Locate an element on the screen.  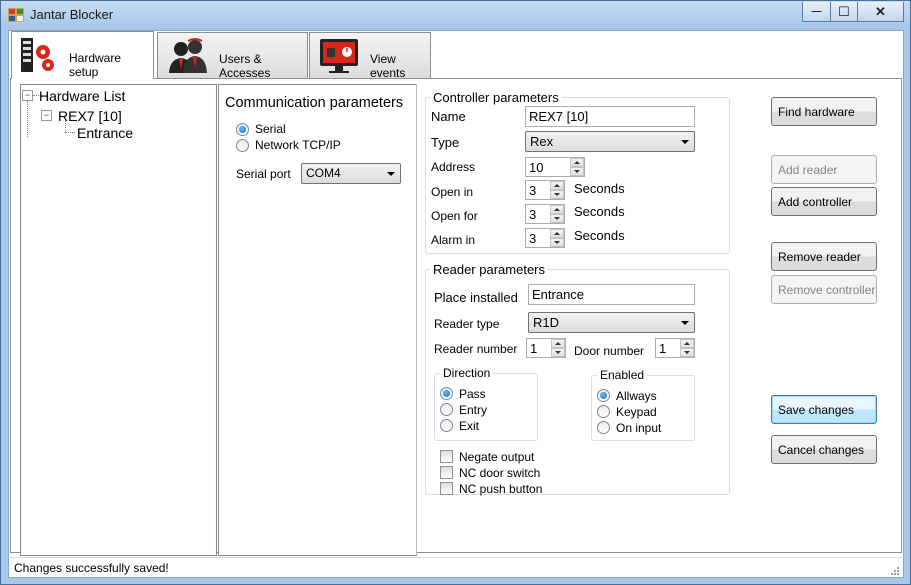
tab-users-accesses: Users & Accesses is located at coordinates (232, 56).